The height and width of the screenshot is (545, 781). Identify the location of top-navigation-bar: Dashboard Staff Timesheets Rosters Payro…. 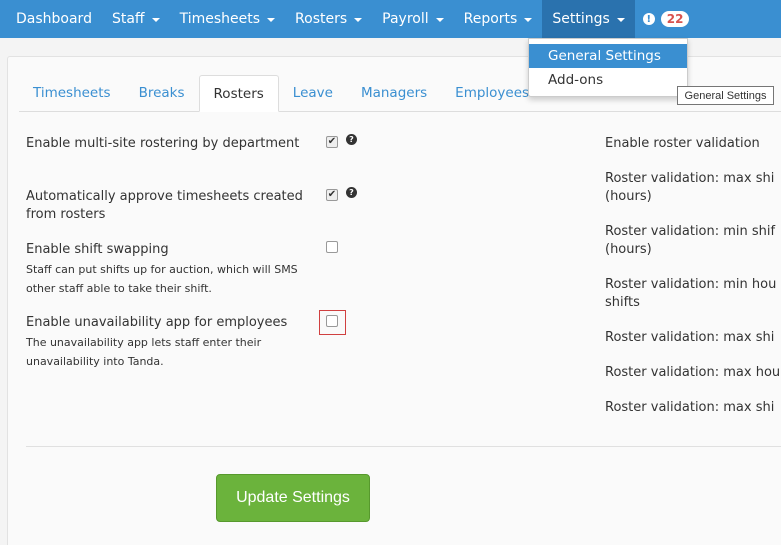
(390, 19).